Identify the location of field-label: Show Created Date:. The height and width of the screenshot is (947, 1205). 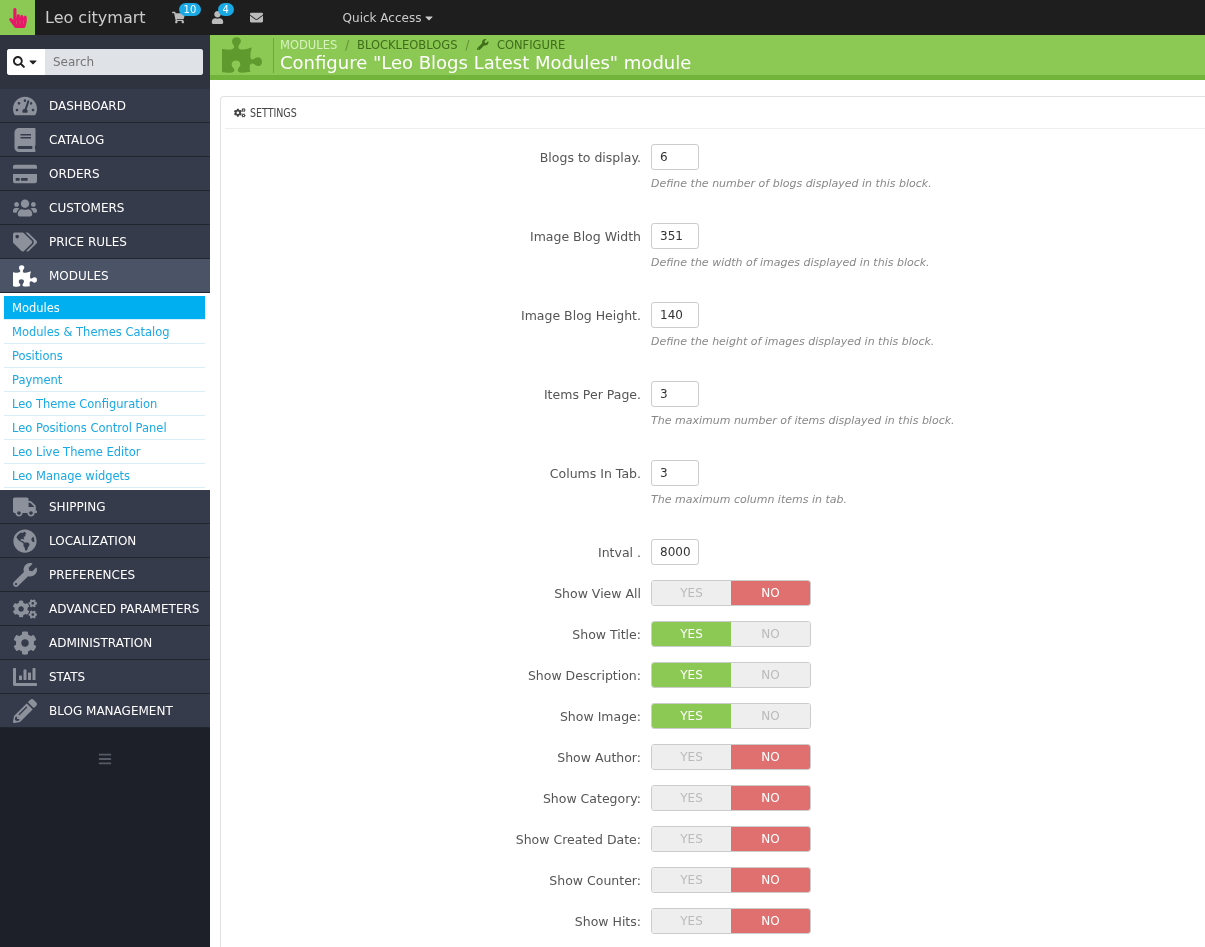
(577, 839).